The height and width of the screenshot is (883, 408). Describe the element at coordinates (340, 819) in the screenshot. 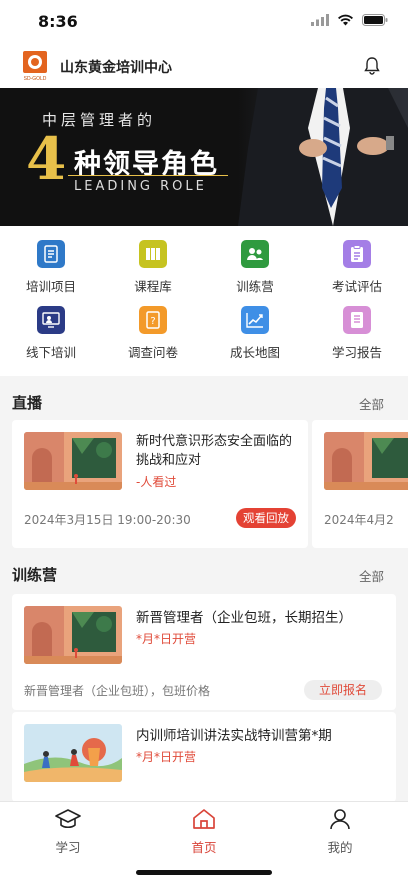

I see `person-icon` at that location.